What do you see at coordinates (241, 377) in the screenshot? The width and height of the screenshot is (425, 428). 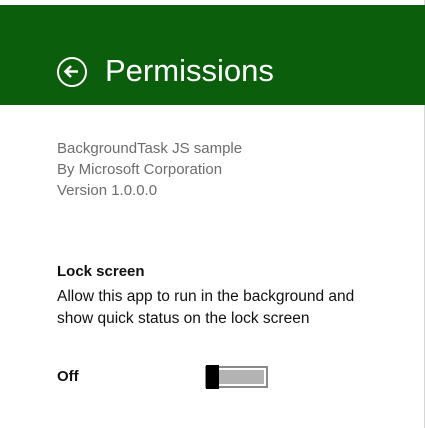 I see `toggle-track` at bounding box center [241, 377].